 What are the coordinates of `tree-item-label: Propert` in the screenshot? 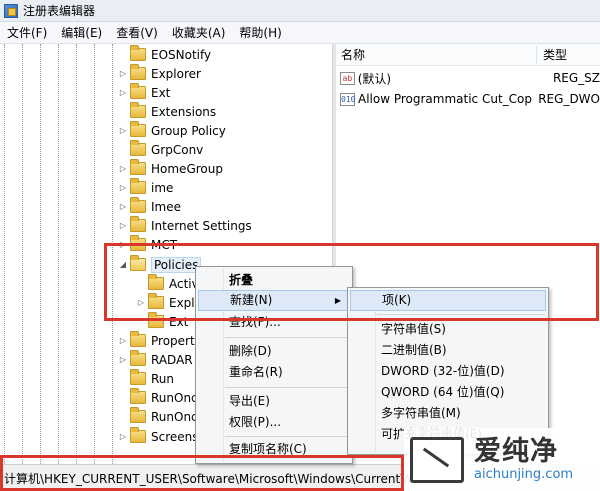 It's located at (173, 340).